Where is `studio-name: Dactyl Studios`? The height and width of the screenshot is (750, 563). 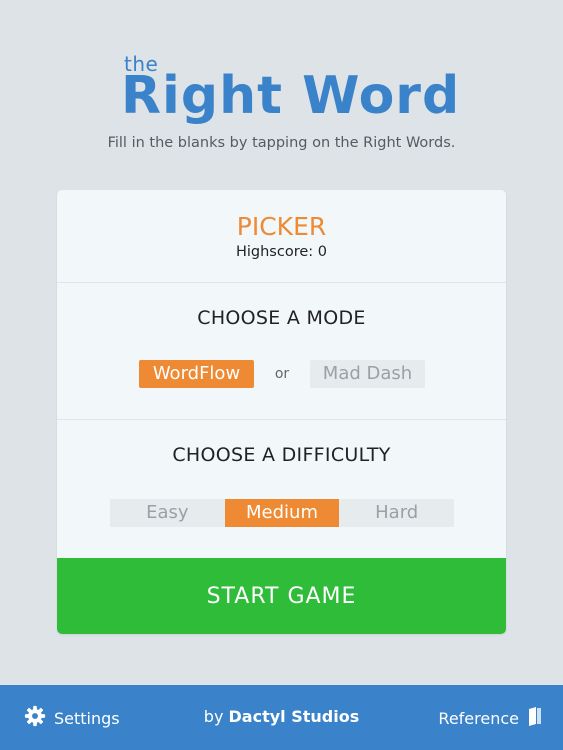 studio-name: Dactyl Studios is located at coordinates (294, 716).